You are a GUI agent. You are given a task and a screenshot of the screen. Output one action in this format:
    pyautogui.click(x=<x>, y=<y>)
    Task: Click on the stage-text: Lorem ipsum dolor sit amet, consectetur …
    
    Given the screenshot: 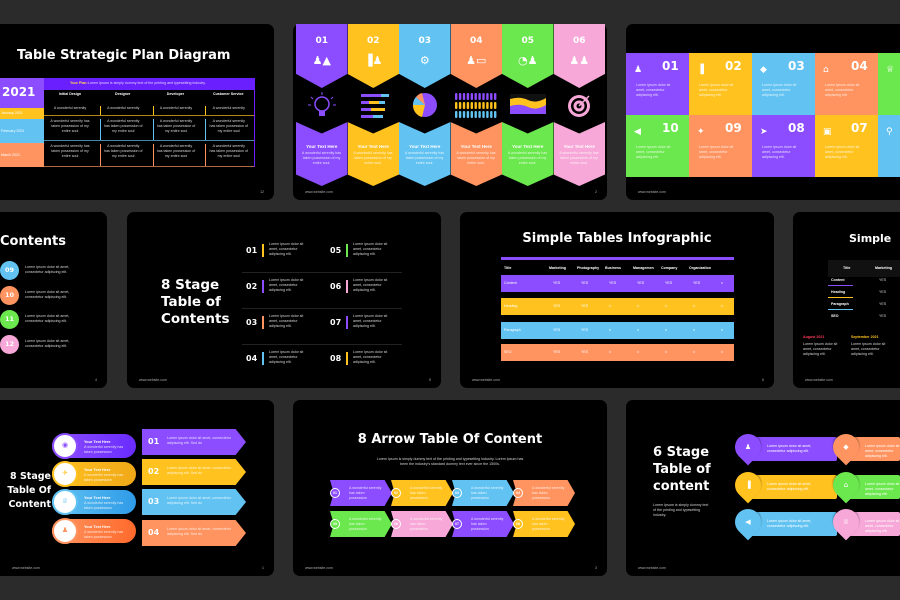 What is the action you would take?
    pyautogui.click(x=370, y=249)
    